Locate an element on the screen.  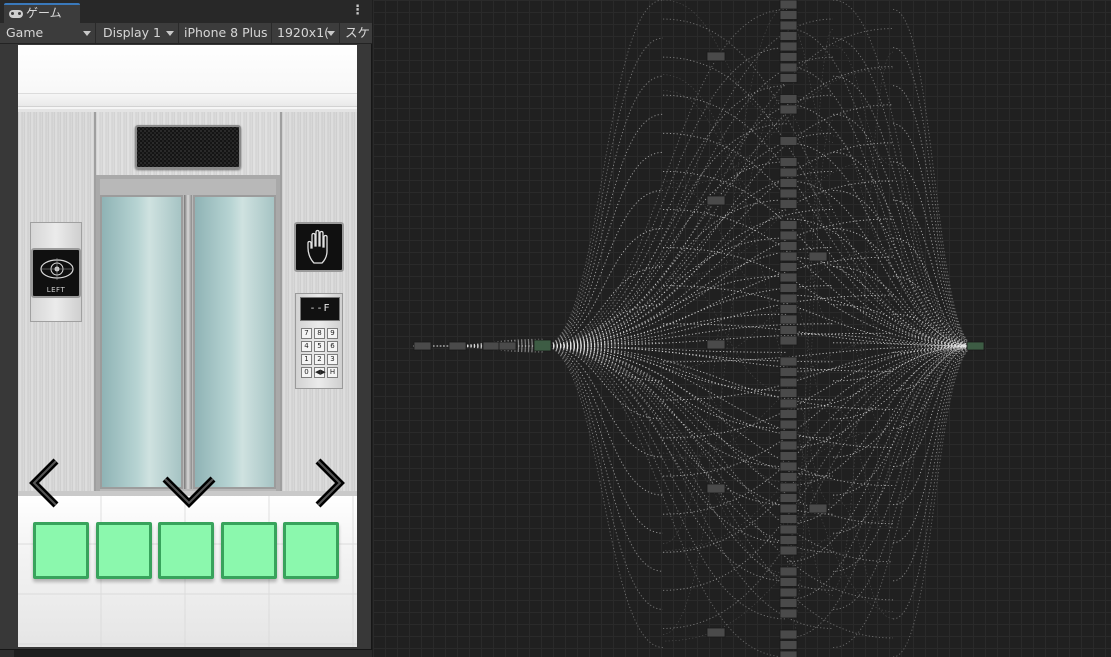
keypad-key: 4 is located at coordinates (306, 346).